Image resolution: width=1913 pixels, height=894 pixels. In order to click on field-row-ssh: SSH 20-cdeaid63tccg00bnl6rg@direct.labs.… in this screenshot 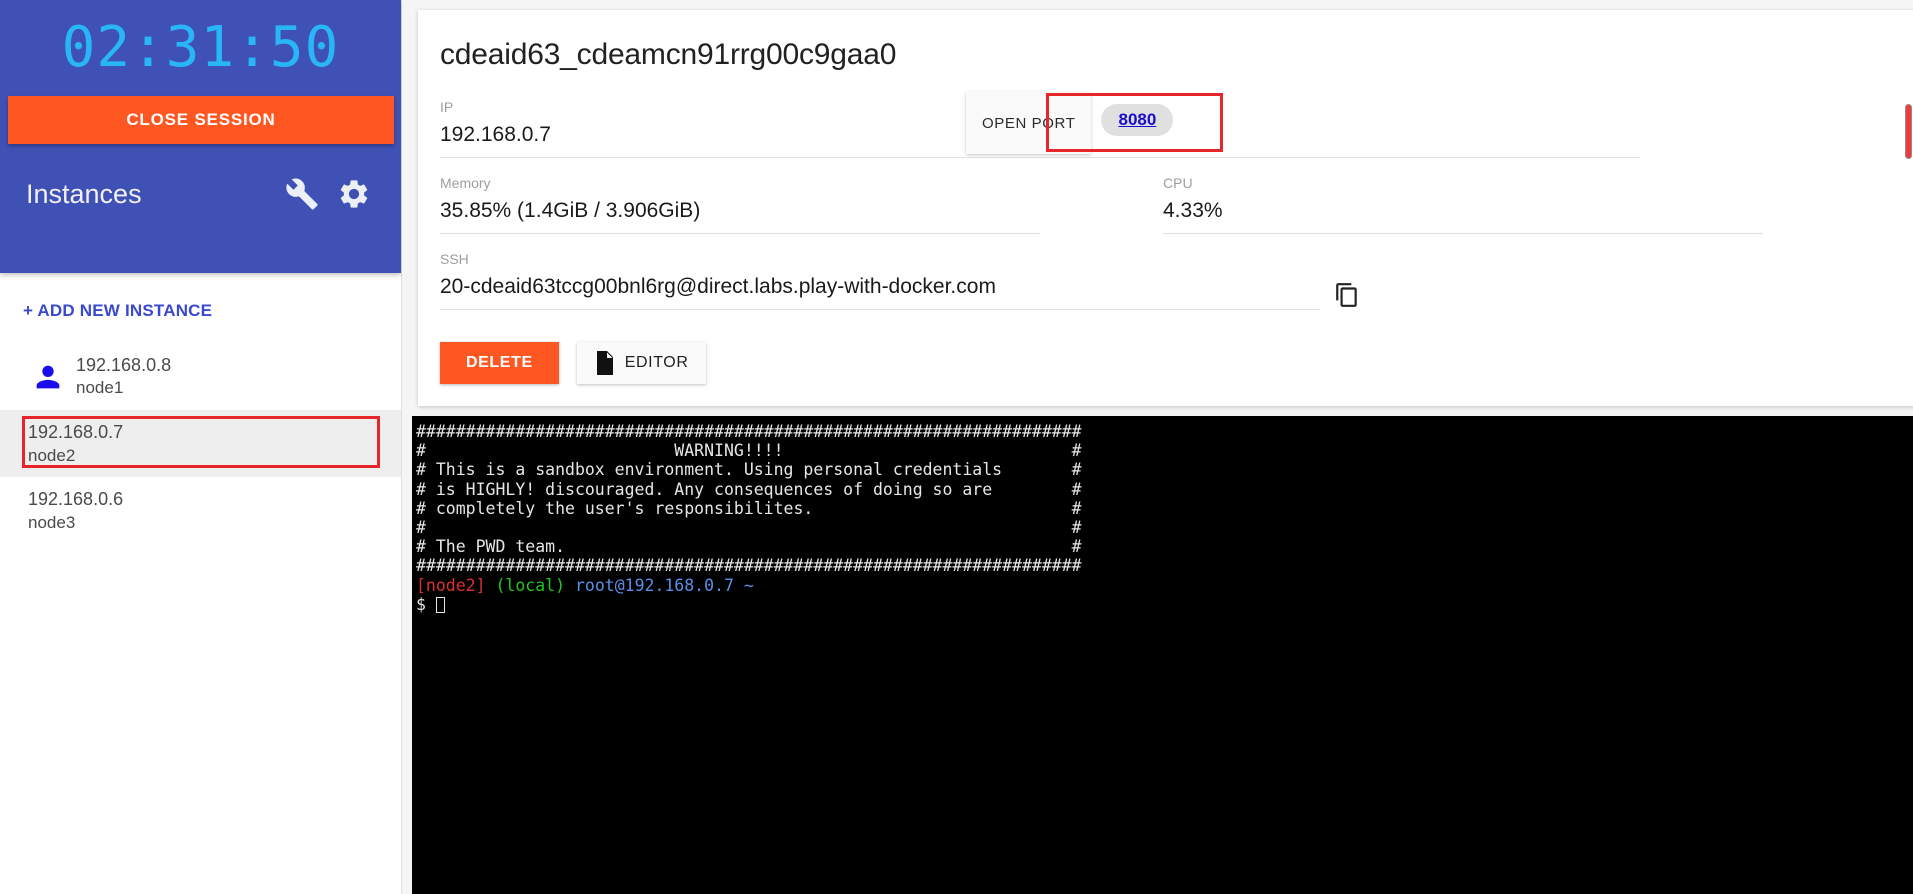, I will do `click(1164, 282)`.